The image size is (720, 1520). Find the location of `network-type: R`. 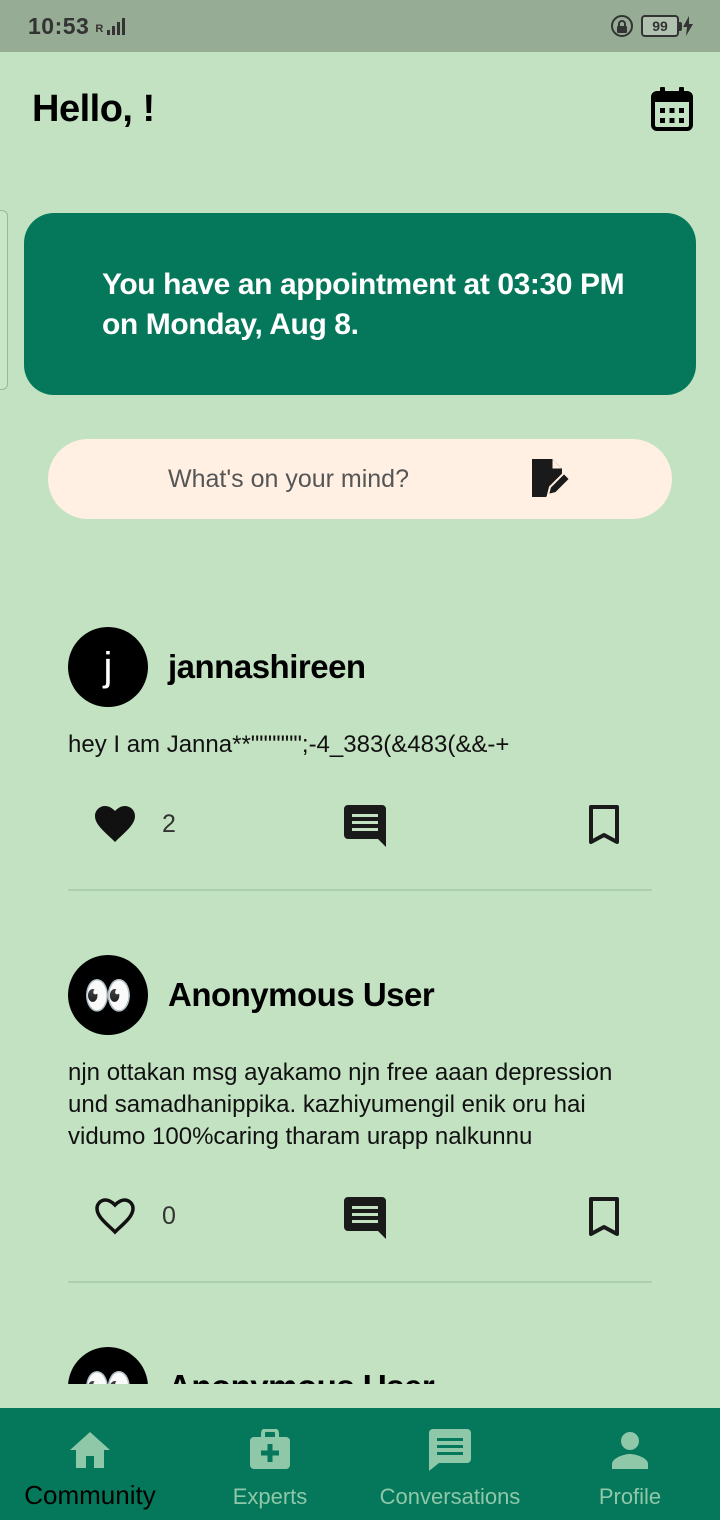

network-type: R is located at coordinates (99, 29).